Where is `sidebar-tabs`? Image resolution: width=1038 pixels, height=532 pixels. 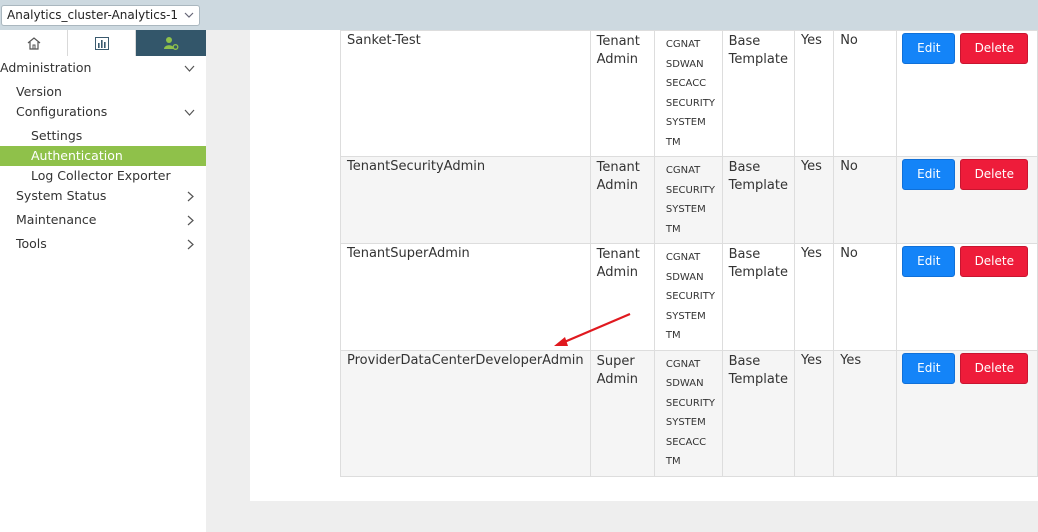
sidebar-tabs is located at coordinates (103, 43).